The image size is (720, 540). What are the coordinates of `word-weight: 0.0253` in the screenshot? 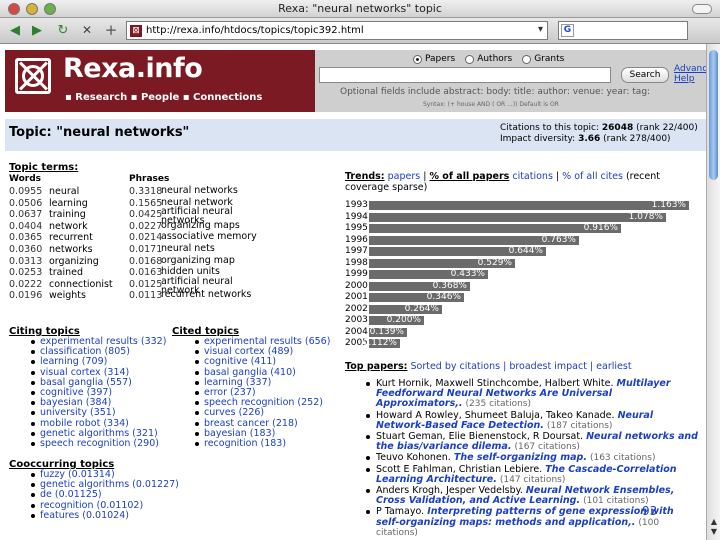 It's located at (26, 273).